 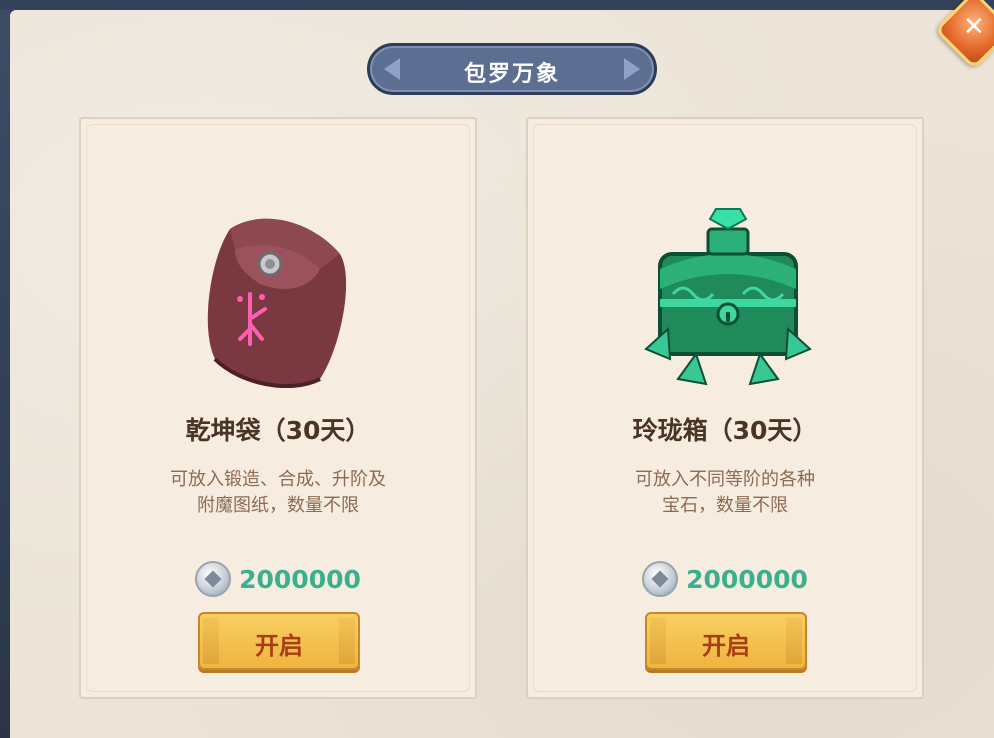 I want to click on close-icon: ✕, so click(x=974, y=27).